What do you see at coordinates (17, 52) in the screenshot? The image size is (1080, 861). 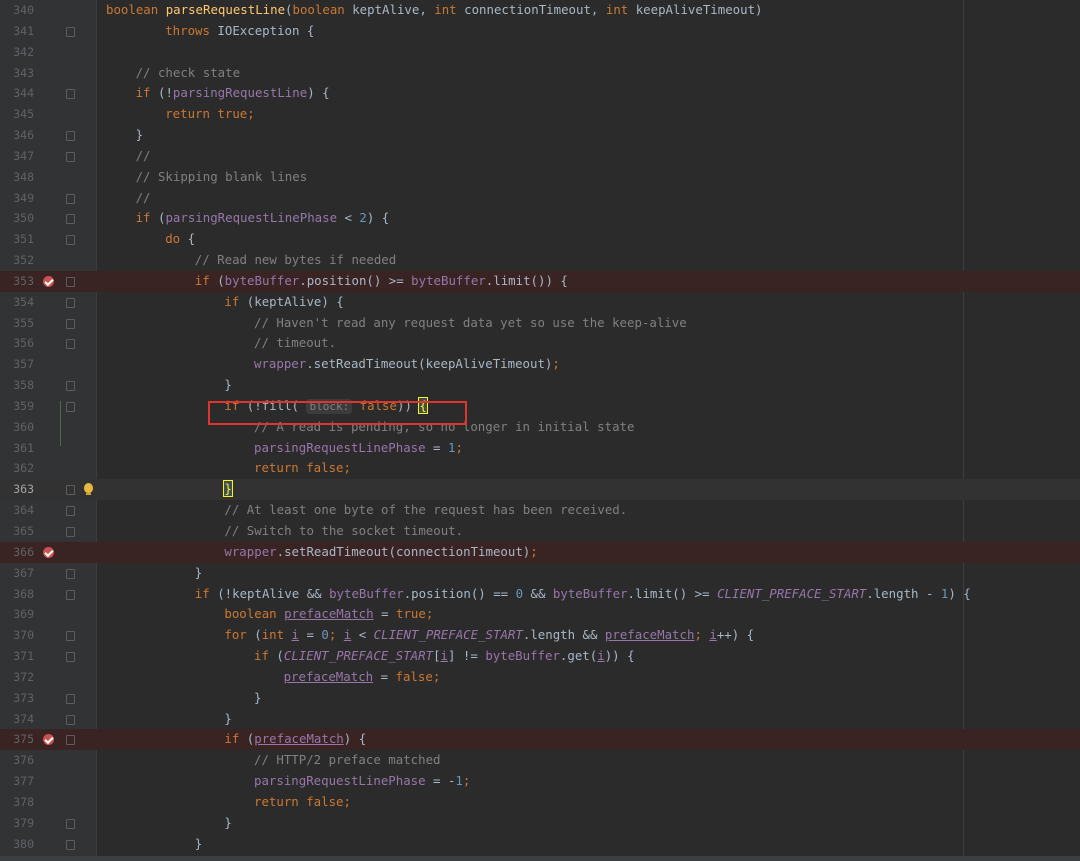 I see `line-number: 342` at bounding box center [17, 52].